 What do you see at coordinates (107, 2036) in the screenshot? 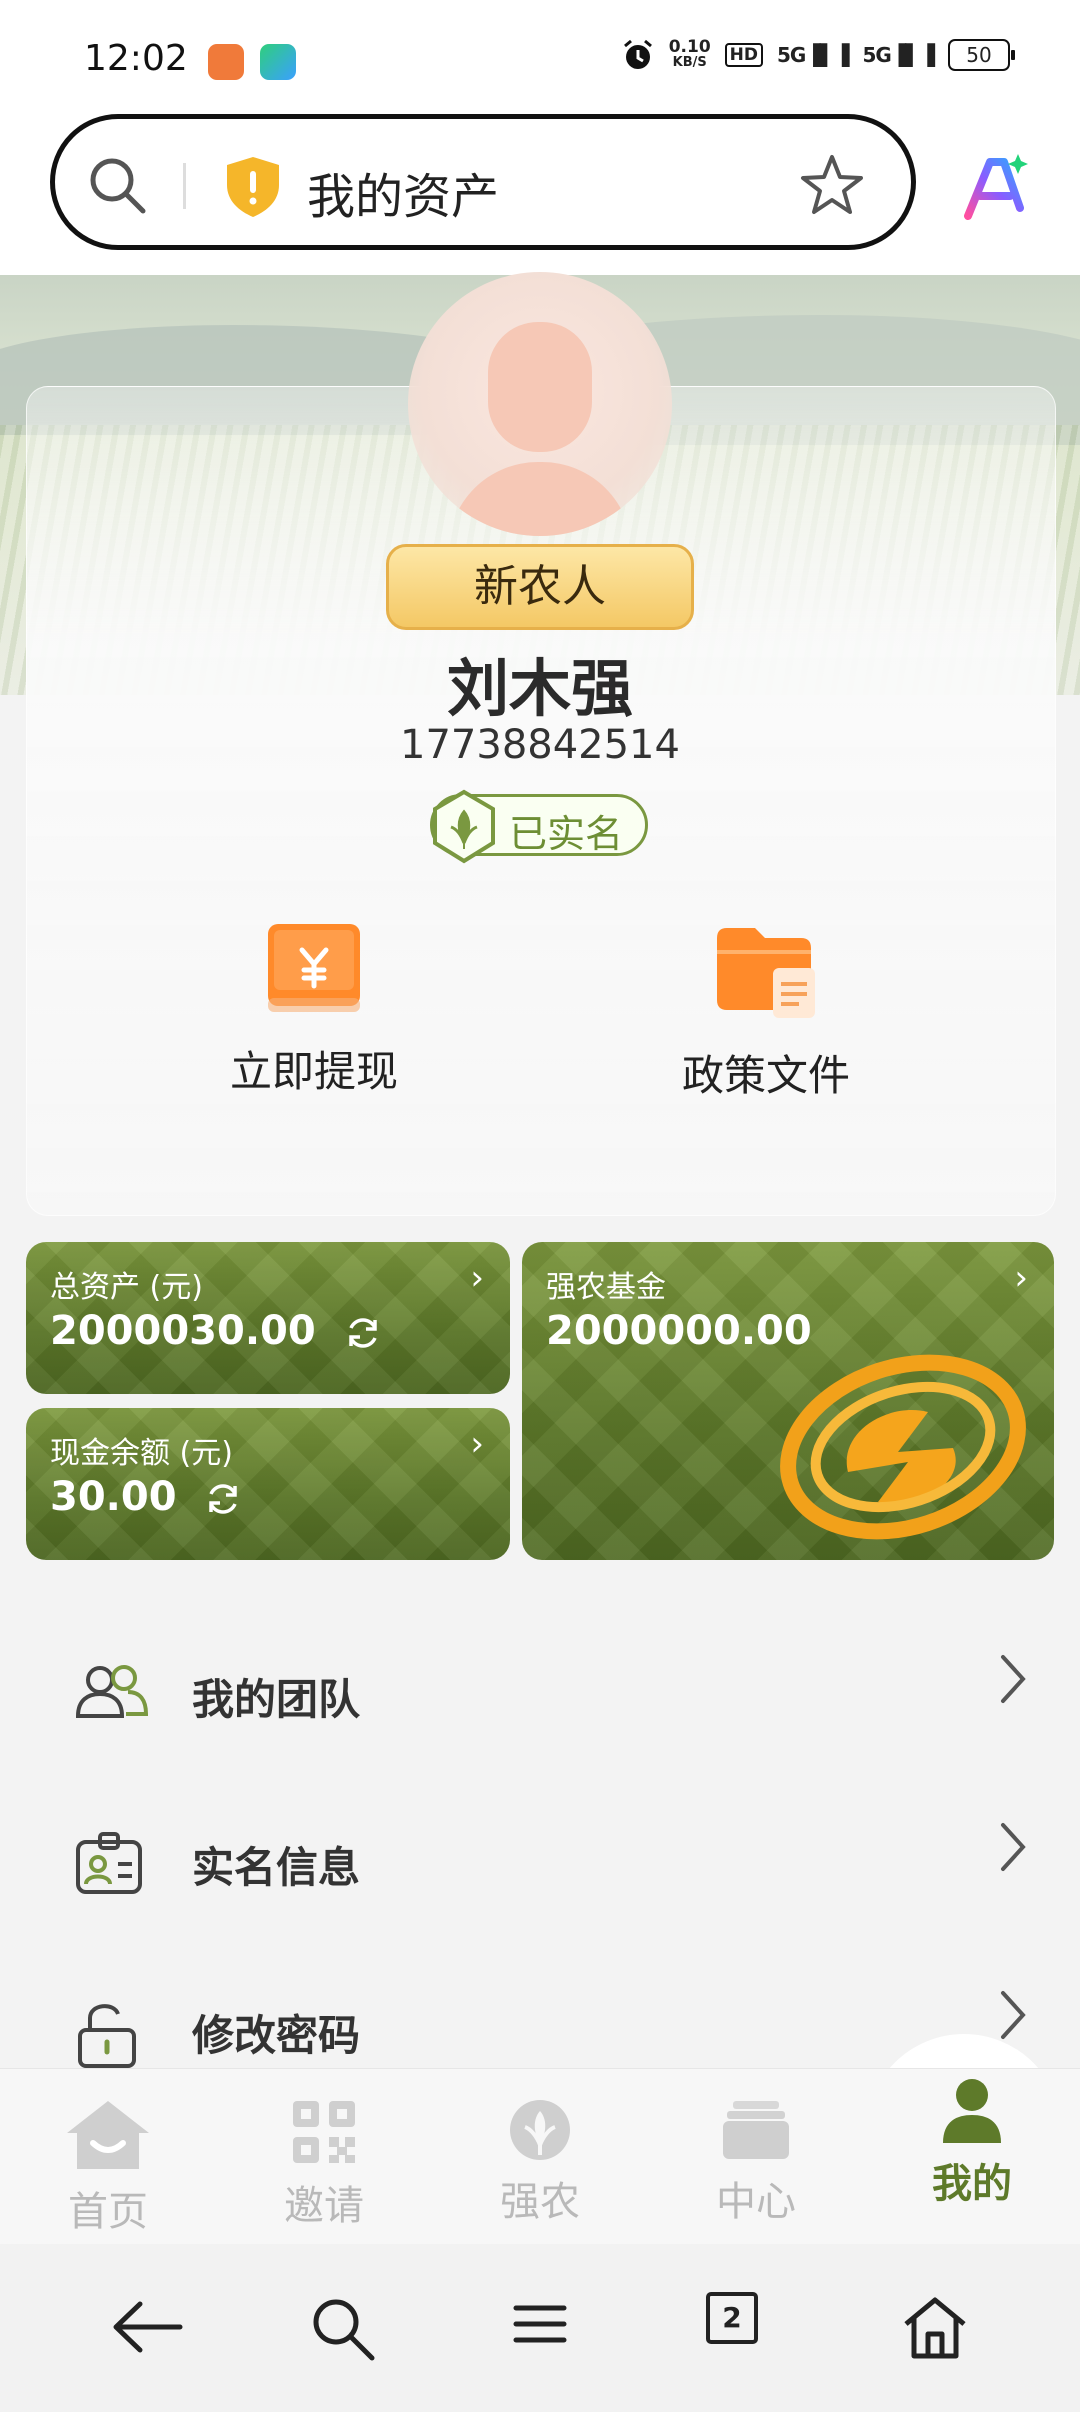
I see `lock-icon` at bounding box center [107, 2036].